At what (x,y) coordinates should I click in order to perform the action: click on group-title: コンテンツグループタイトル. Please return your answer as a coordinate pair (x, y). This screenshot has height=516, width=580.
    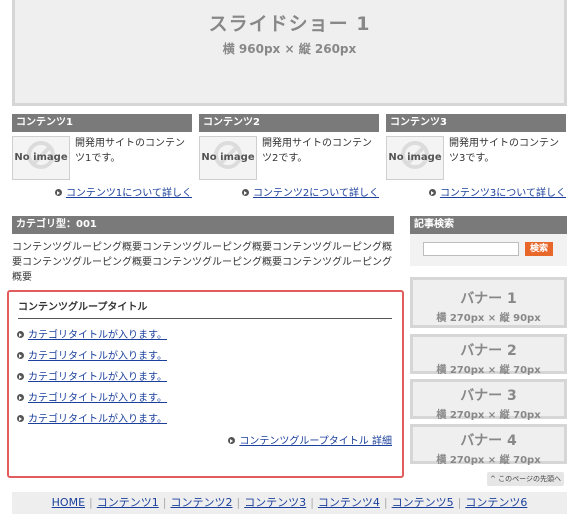
    Looking at the image, I should click on (205, 308).